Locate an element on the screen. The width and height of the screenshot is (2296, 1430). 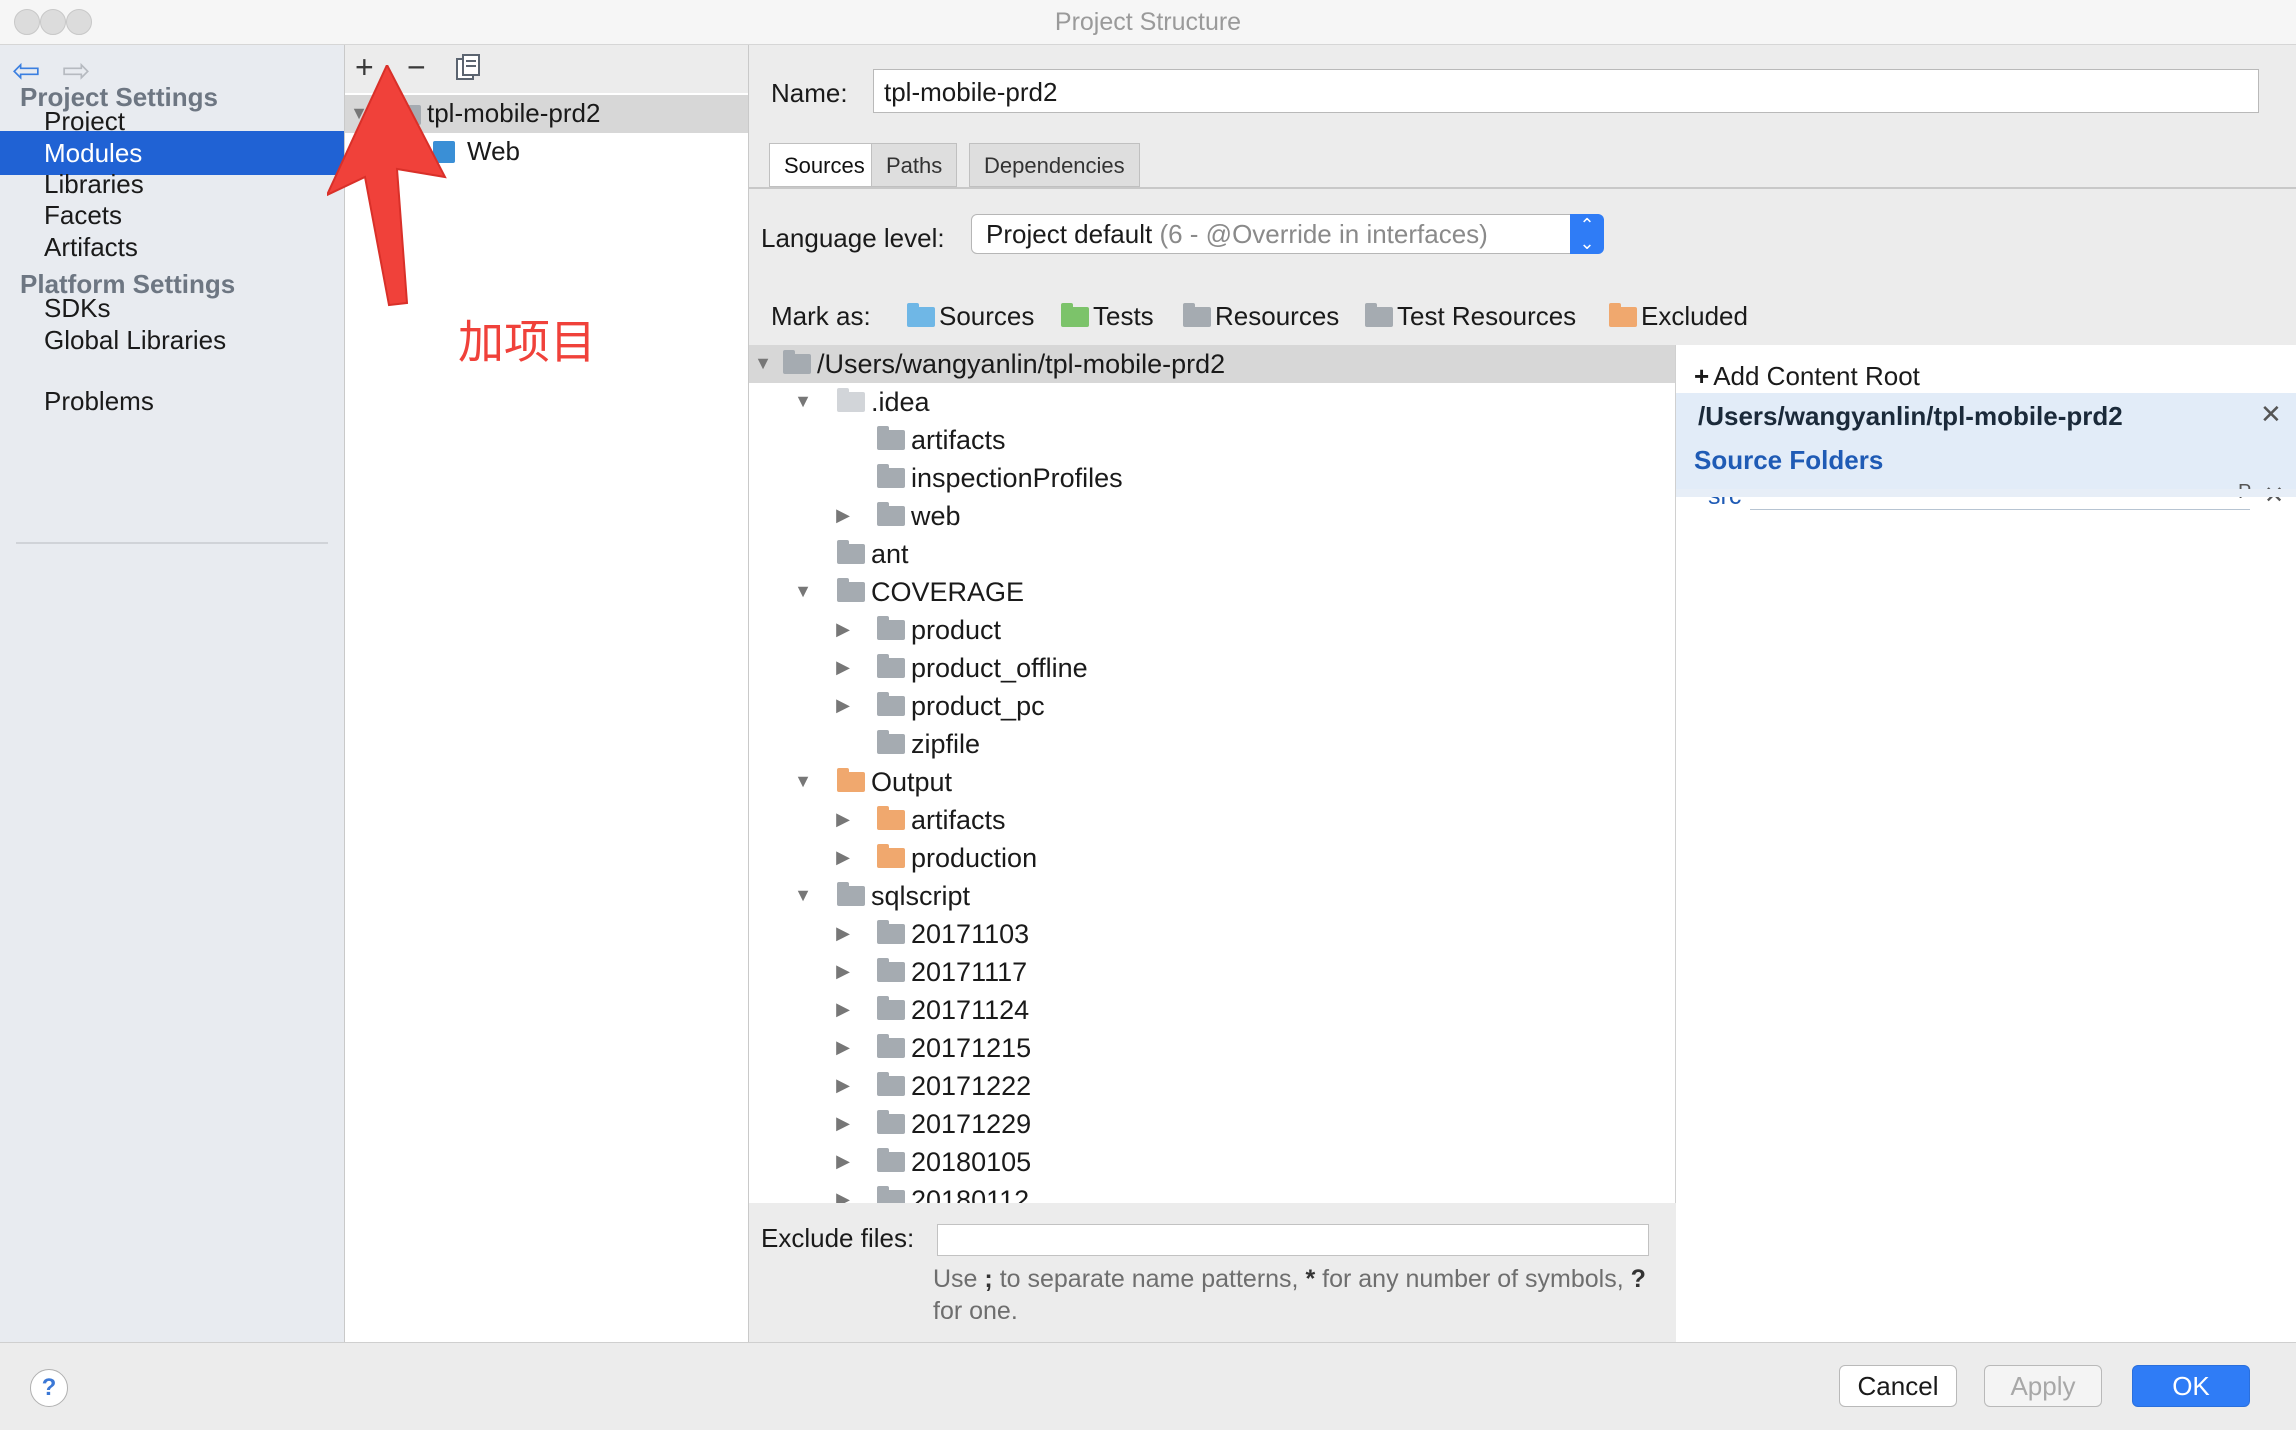
tree-row: ▶ 20180105 is located at coordinates (1212, 1162).